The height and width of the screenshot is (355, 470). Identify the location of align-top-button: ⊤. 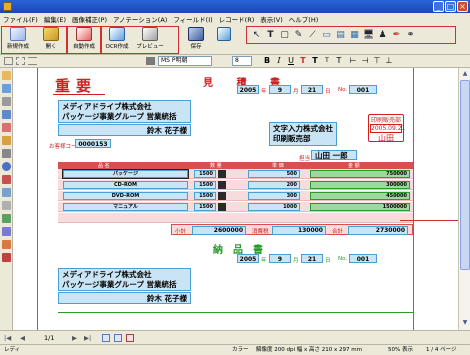
(377, 61).